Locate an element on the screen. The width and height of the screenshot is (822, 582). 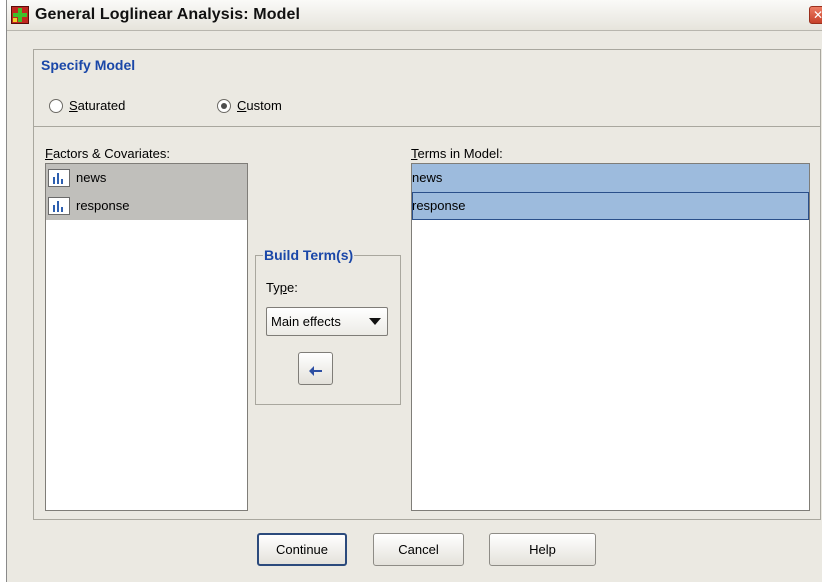
radio-saturated: Saturated is located at coordinates (87, 105).